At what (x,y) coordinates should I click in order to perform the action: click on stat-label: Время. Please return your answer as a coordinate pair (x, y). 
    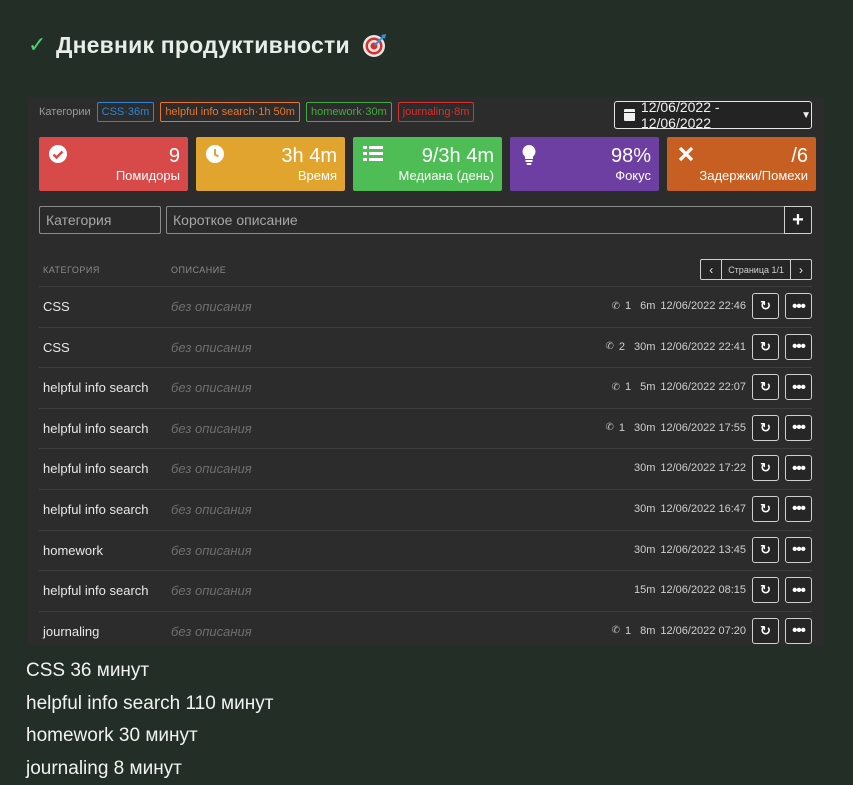
    Looking at the image, I should click on (317, 176).